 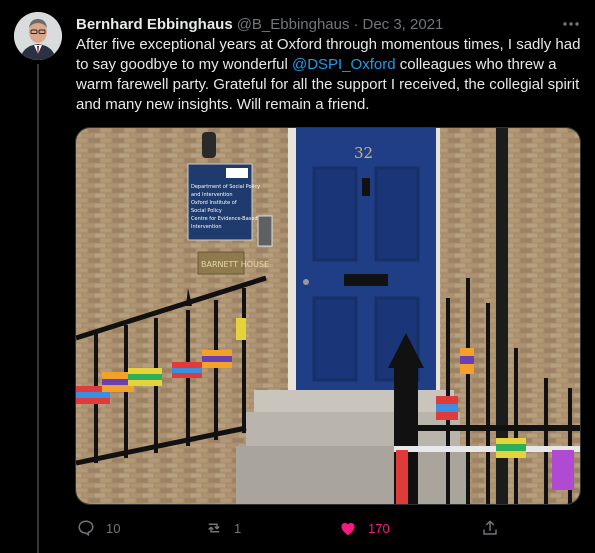 I want to click on retweet-button: 1, so click(x=222, y=528).